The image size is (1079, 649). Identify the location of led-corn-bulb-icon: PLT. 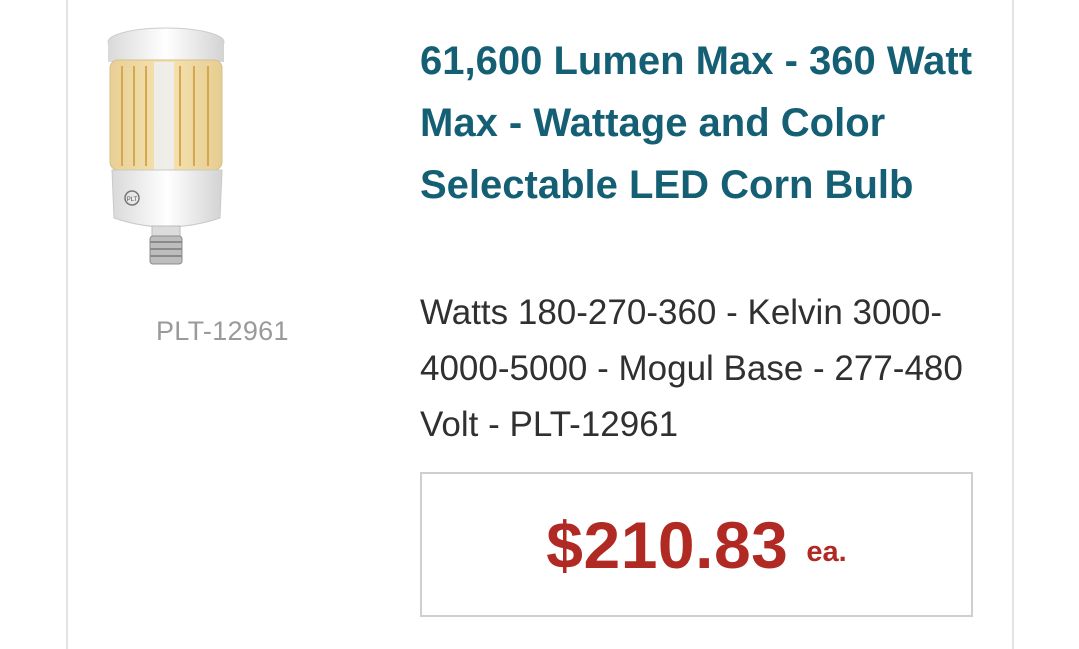
(165, 145).